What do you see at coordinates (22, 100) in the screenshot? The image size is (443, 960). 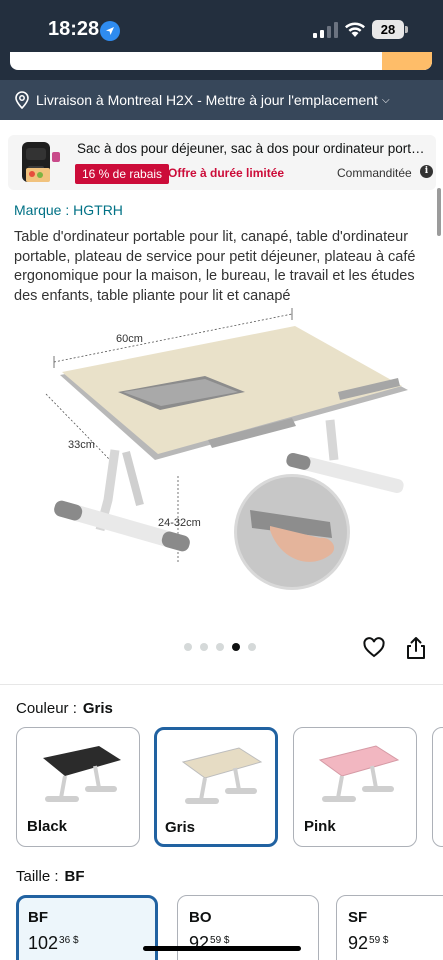 I see `location-pin-icon` at bounding box center [22, 100].